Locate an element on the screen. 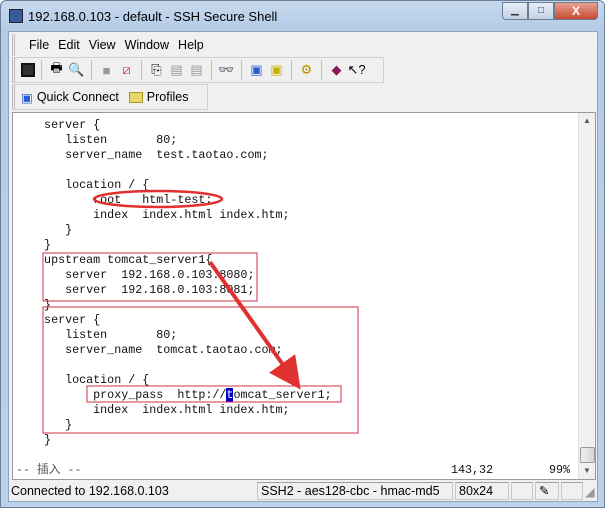  scroll-down-icon: ▼ is located at coordinates (587, 471).